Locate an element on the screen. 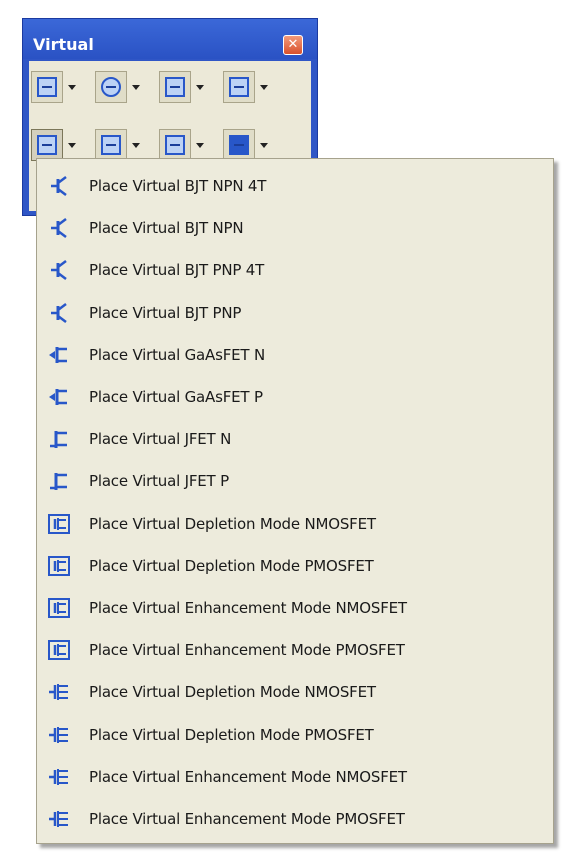 Image resolution: width=563 pixels, height=858 pixels. menu-item-label: Place Virtual BJT PNP 4T is located at coordinates (177, 270).